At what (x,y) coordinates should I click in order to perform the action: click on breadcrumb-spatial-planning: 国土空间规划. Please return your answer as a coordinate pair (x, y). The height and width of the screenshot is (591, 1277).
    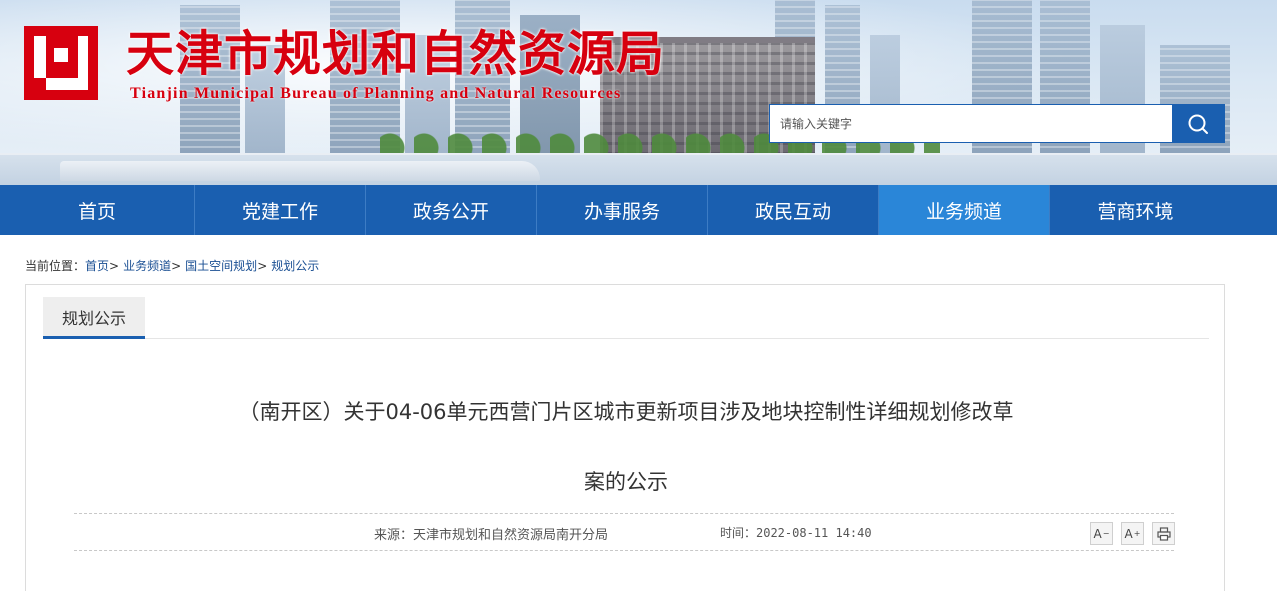
    Looking at the image, I should click on (221, 265).